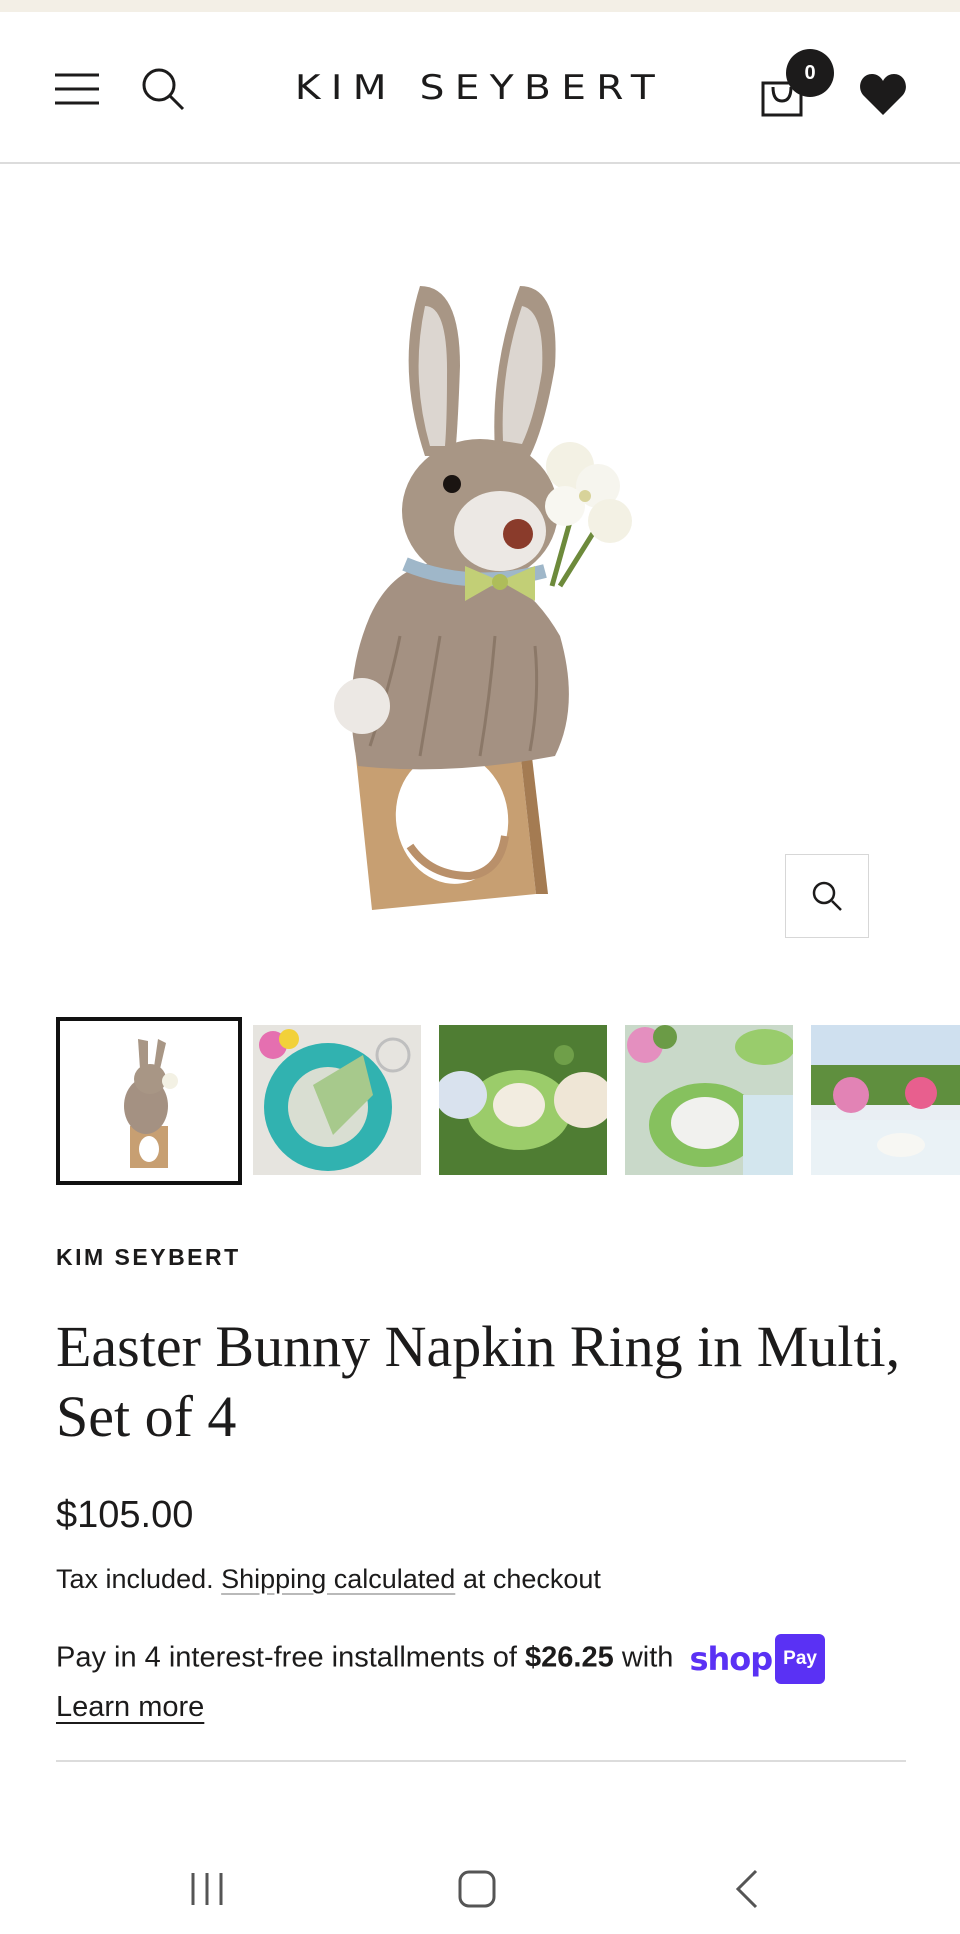  What do you see at coordinates (480, 6) in the screenshot?
I see `status-strip` at bounding box center [480, 6].